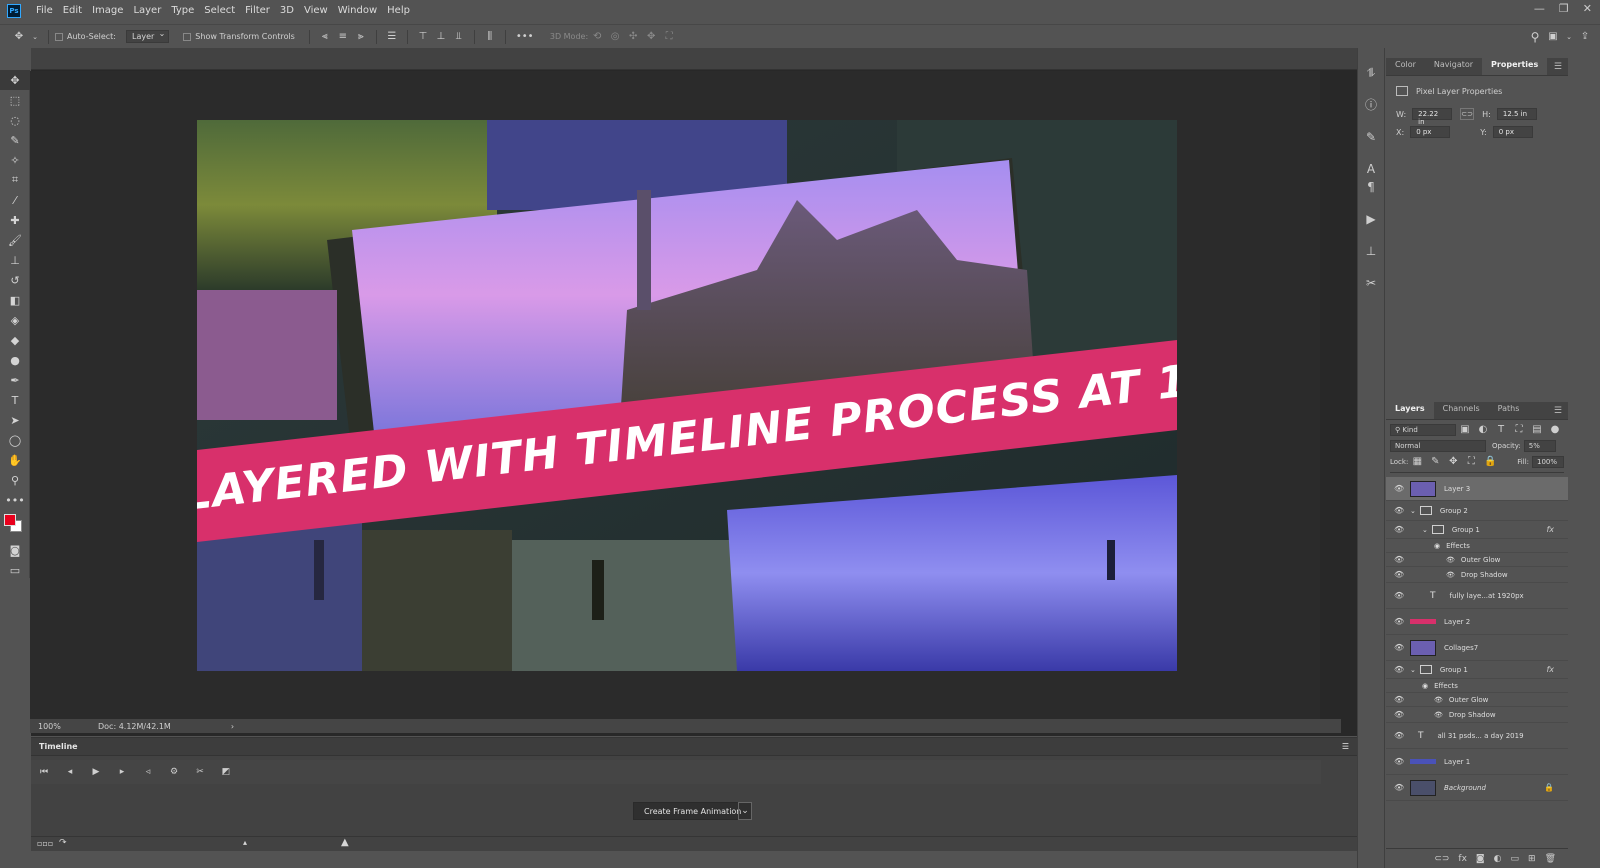  I want to click on history-brush-tool-icon: ↺, so click(15, 280).